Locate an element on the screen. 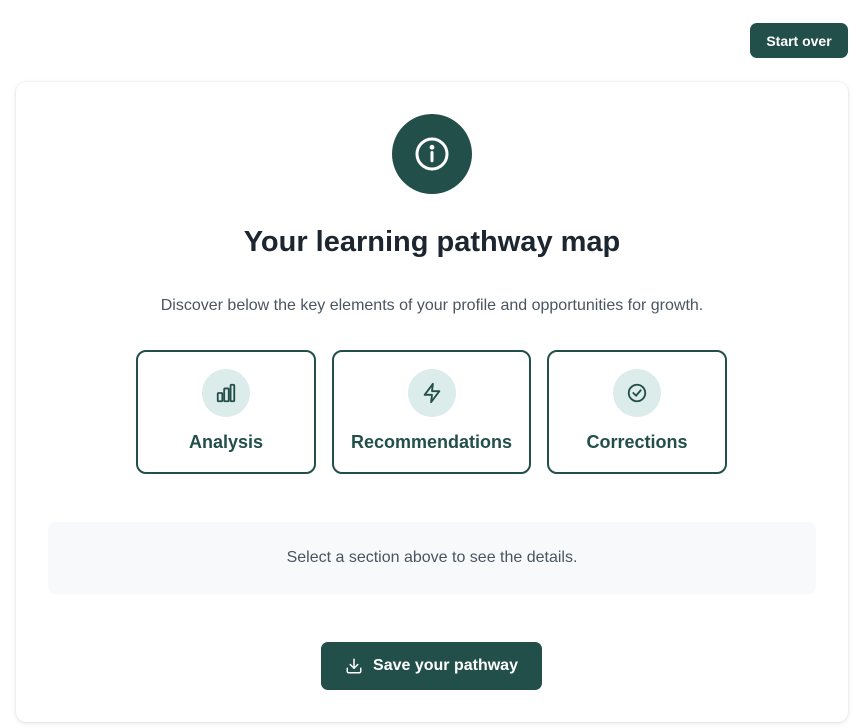 The image size is (859, 728). save-pathway-button: Save your pathway is located at coordinates (431, 666).